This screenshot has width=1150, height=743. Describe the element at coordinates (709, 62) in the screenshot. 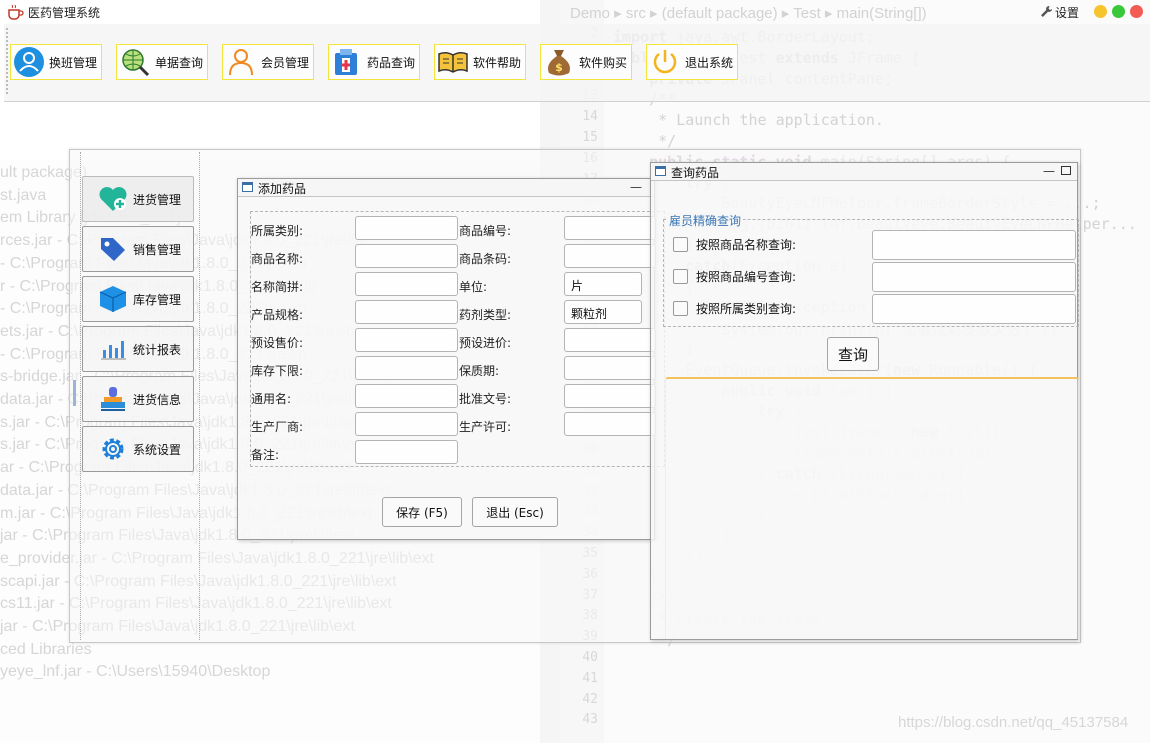

I see `toolbar-label: 退出系统` at that location.